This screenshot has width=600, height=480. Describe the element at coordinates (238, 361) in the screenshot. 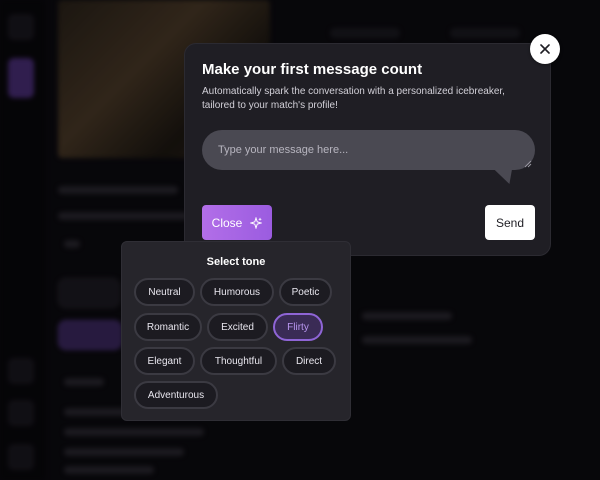

I see `tone-chip-thoughtful: Thoughtful` at that location.